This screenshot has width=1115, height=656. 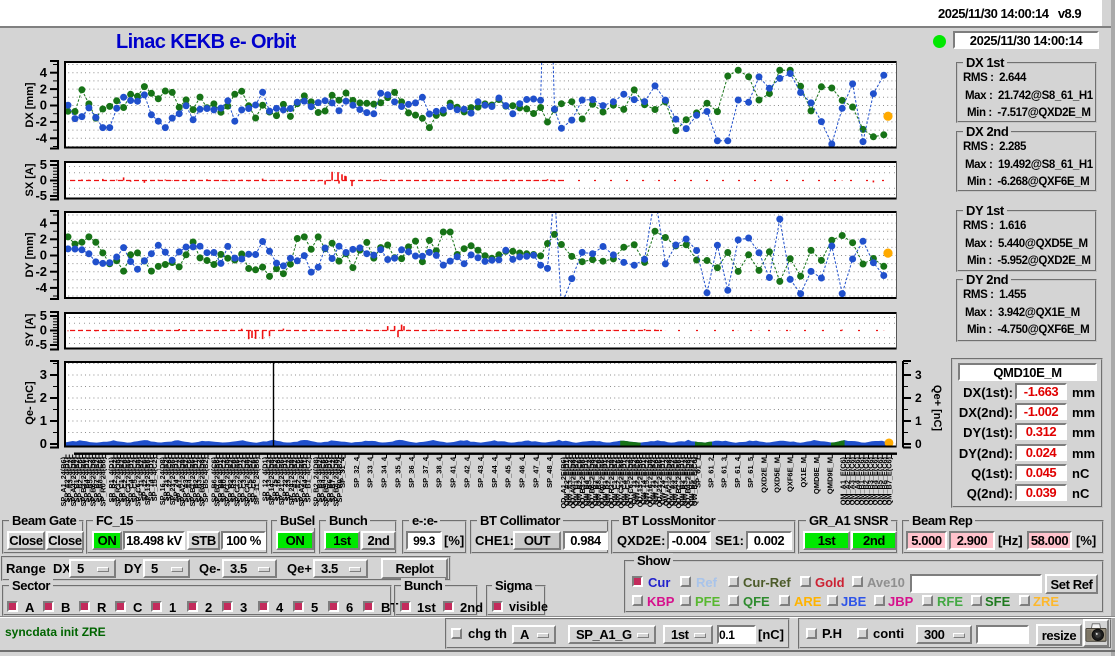 What do you see at coordinates (711, 472) in the screenshot?
I see `svg-text: SP_61_2` at bounding box center [711, 472].